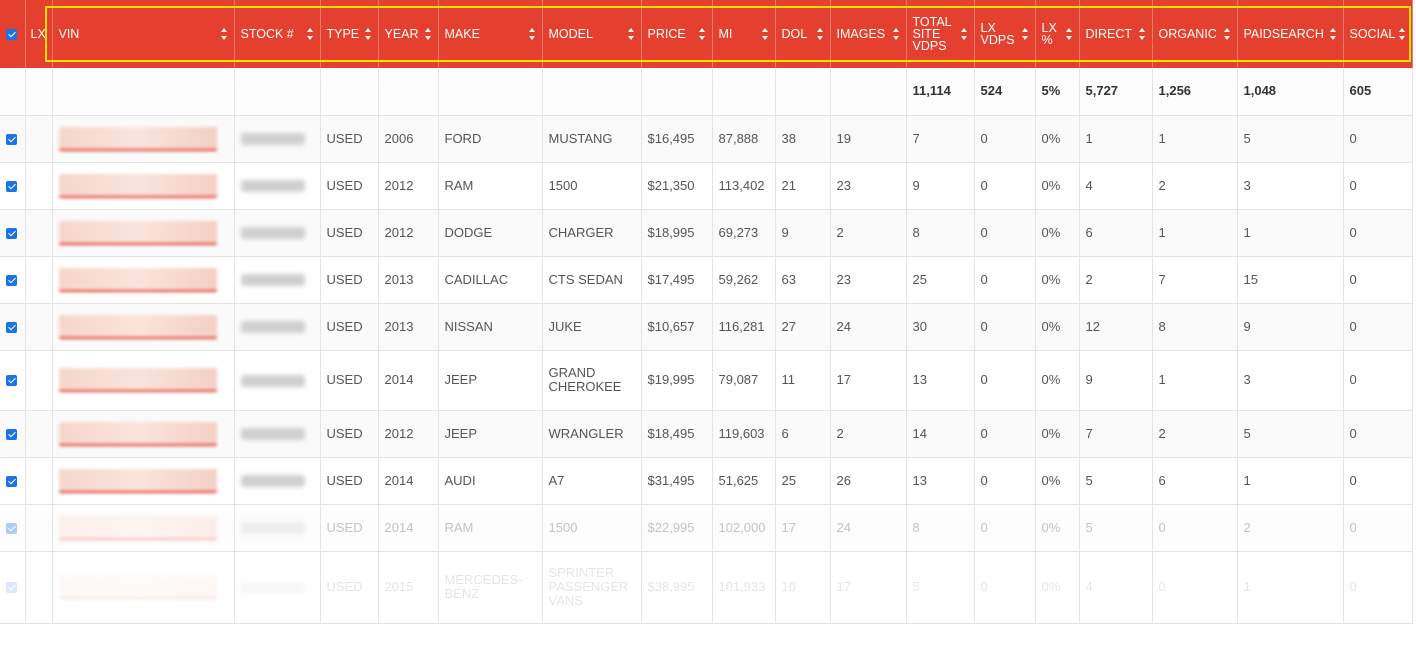 The image size is (1416, 656). I want to click on column-header-direct: DIRECT, so click(1116, 34).